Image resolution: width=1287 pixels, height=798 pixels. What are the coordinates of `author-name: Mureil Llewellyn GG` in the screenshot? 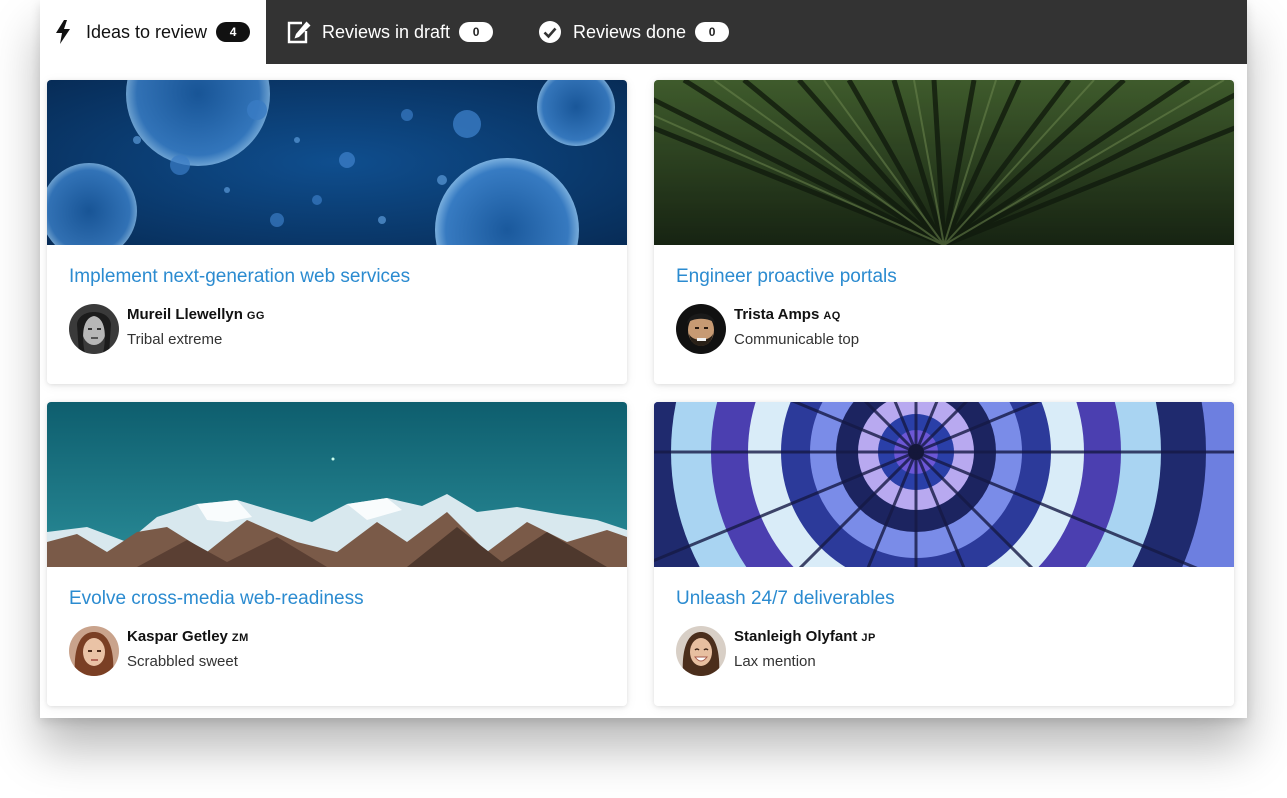 It's located at (196, 314).